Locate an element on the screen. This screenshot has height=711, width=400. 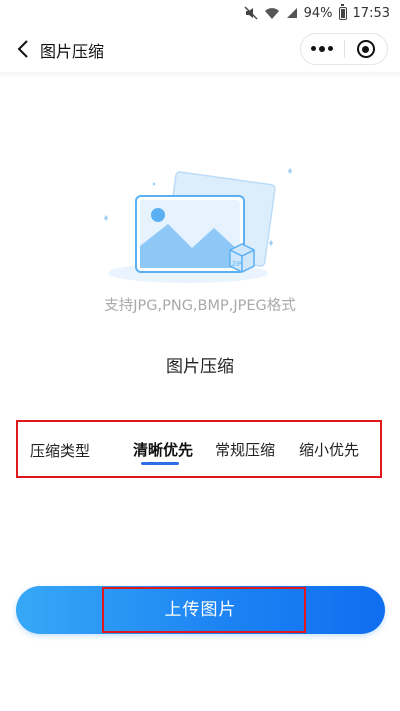
more-dots-icon is located at coordinates (322, 49).